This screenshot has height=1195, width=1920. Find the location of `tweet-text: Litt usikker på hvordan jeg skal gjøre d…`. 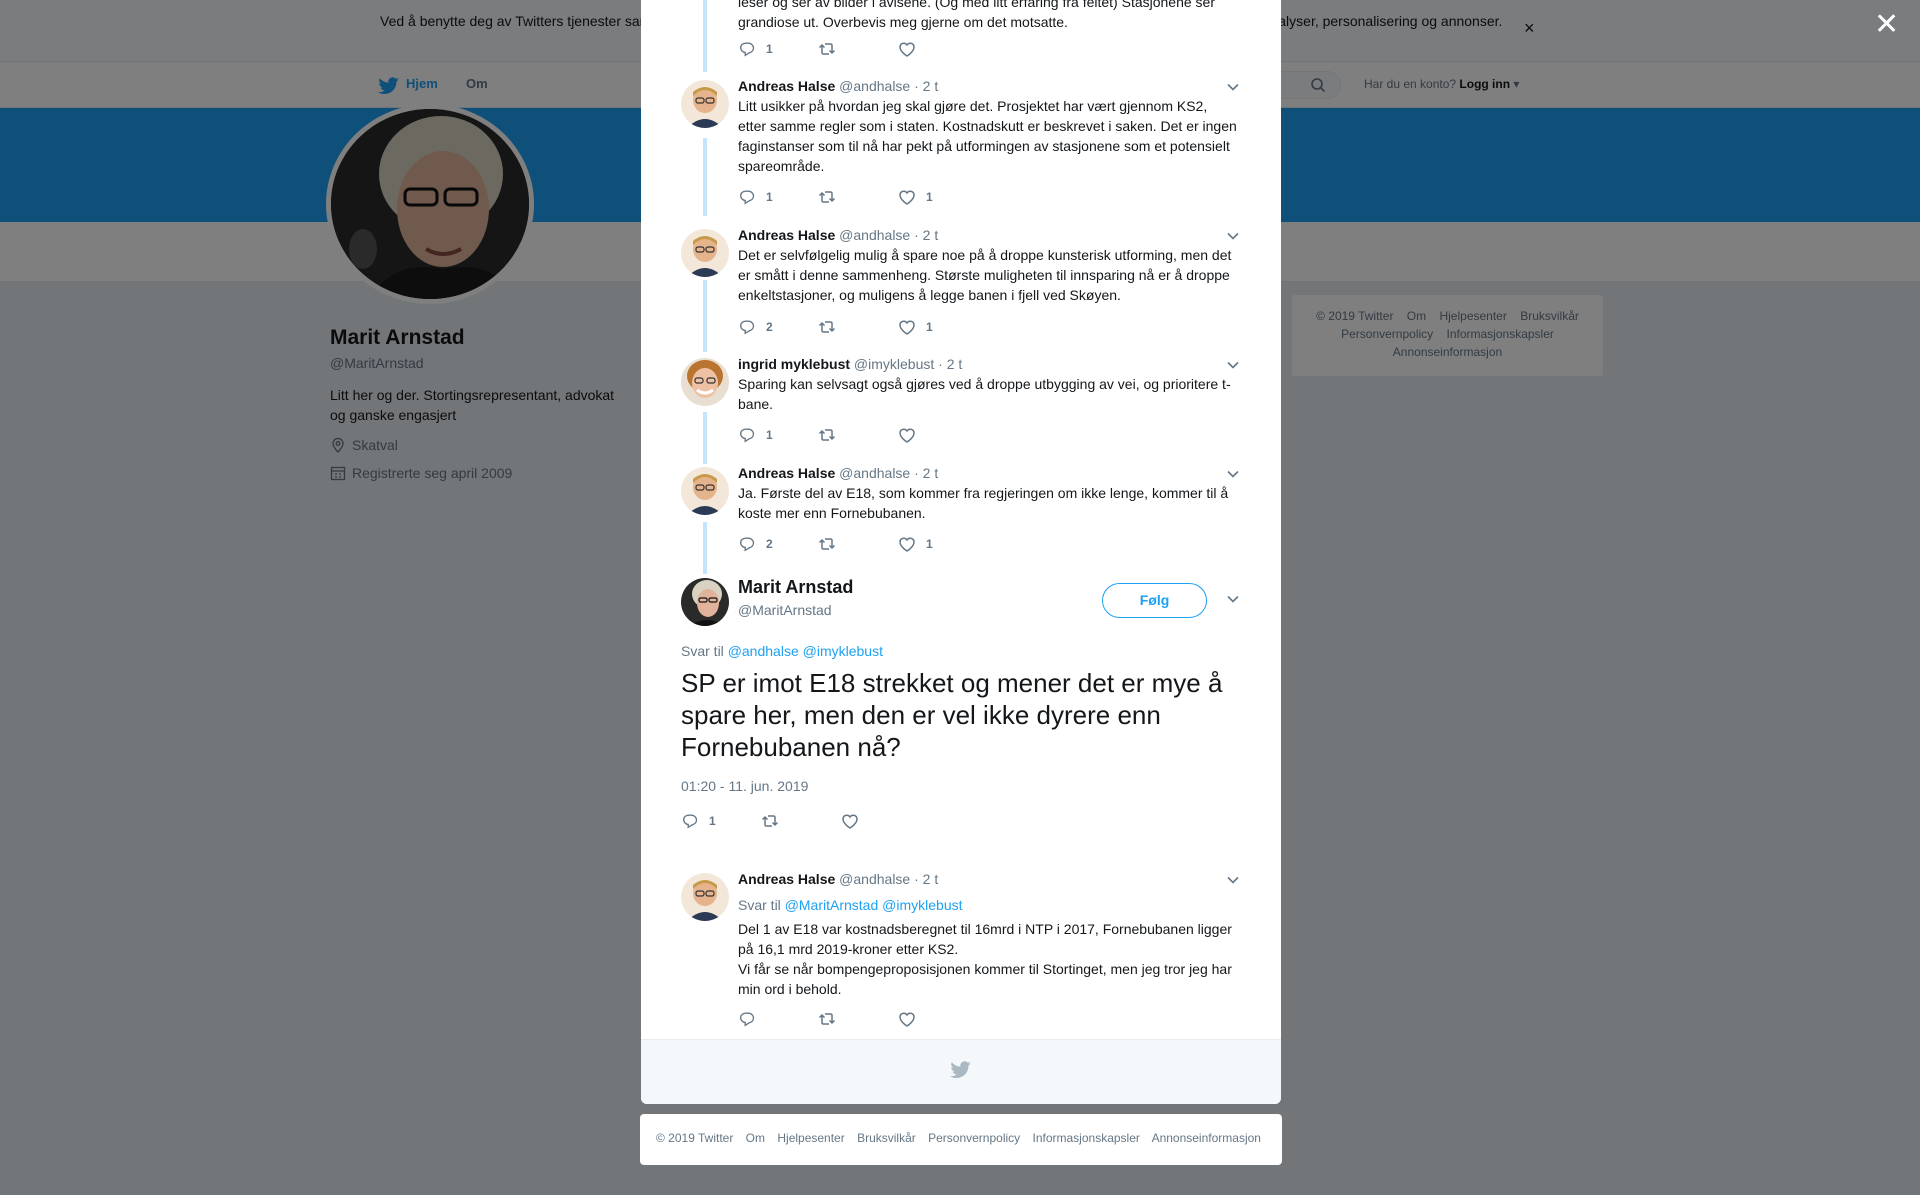

tweet-text: Litt usikker på hvordan jeg skal gjøre d… is located at coordinates (987, 136).